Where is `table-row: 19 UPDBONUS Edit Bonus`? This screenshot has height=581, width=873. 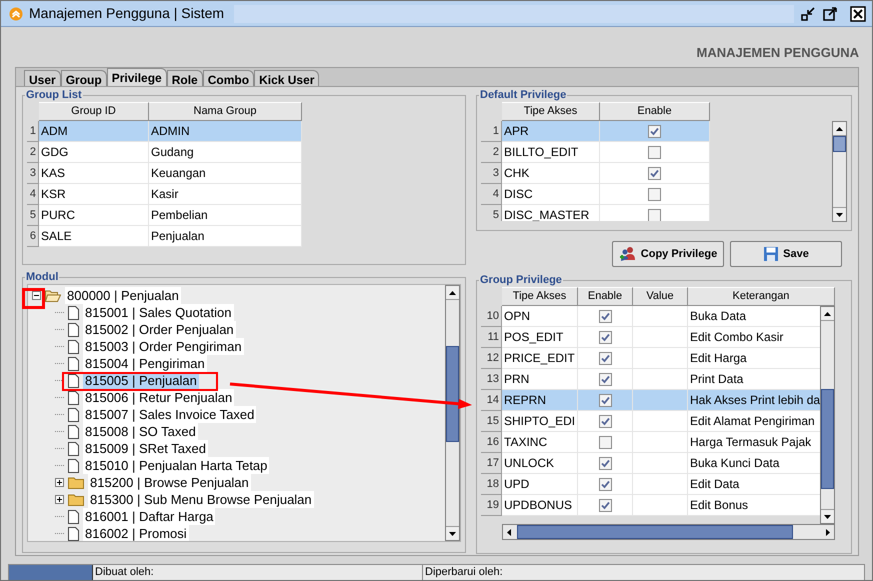
table-row: 19 UPDBONUS Edit Bonus is located at coordinates (650, 505).